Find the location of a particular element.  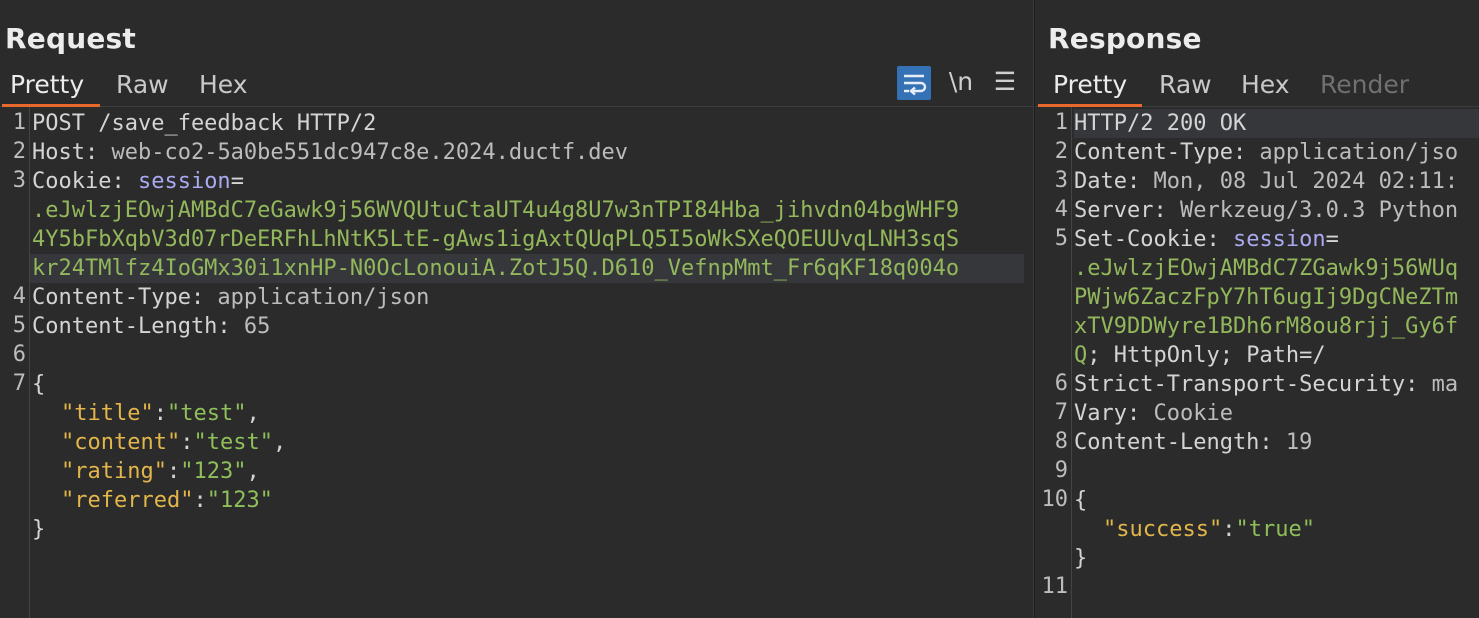

menu-icon: ☰ is located at coordinates (1005, 83).